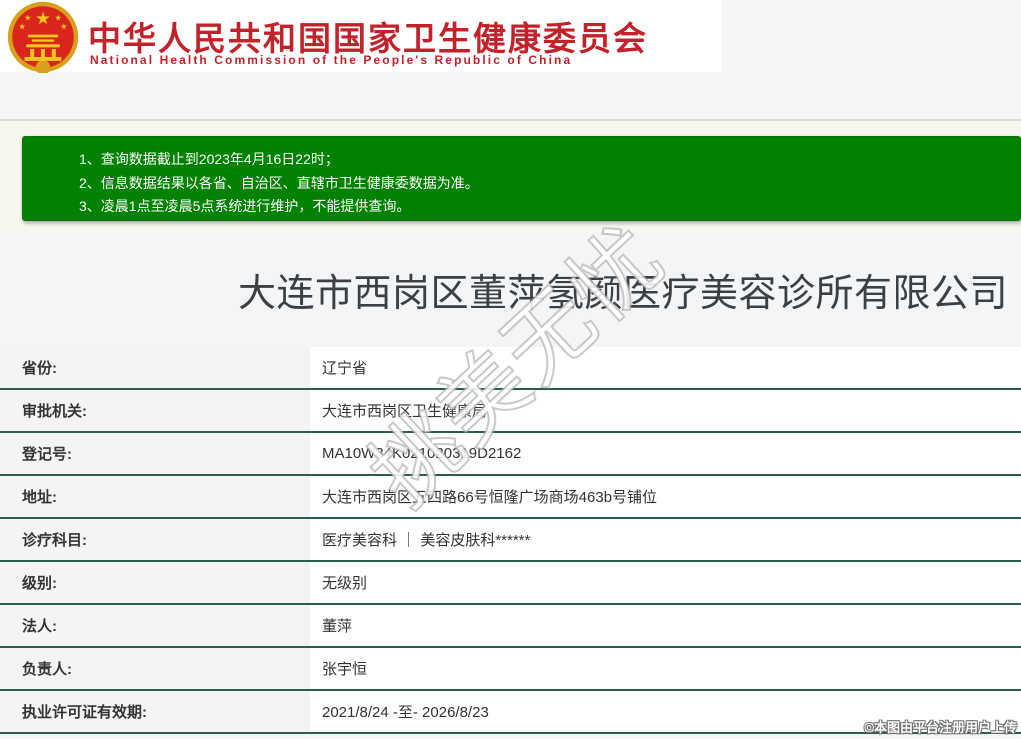  I want to click on table-row: 诊疗科目: 医疗美容科 ｜ 美容皮肤科******, so click(510, 540).